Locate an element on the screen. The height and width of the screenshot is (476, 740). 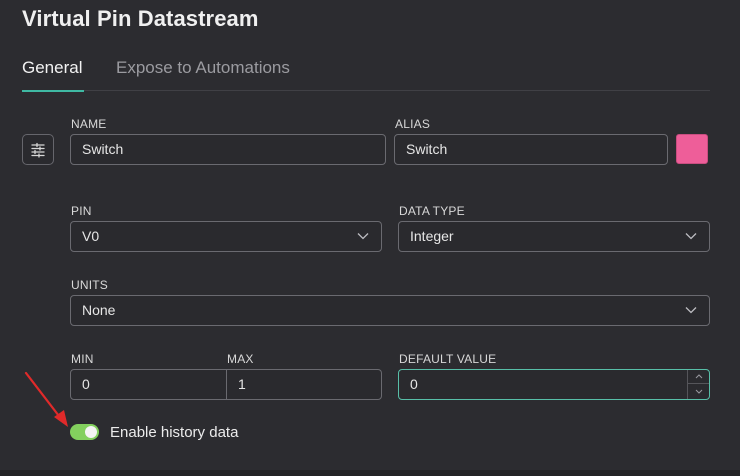
datastream-options-button is located at coordinates (38, 149).